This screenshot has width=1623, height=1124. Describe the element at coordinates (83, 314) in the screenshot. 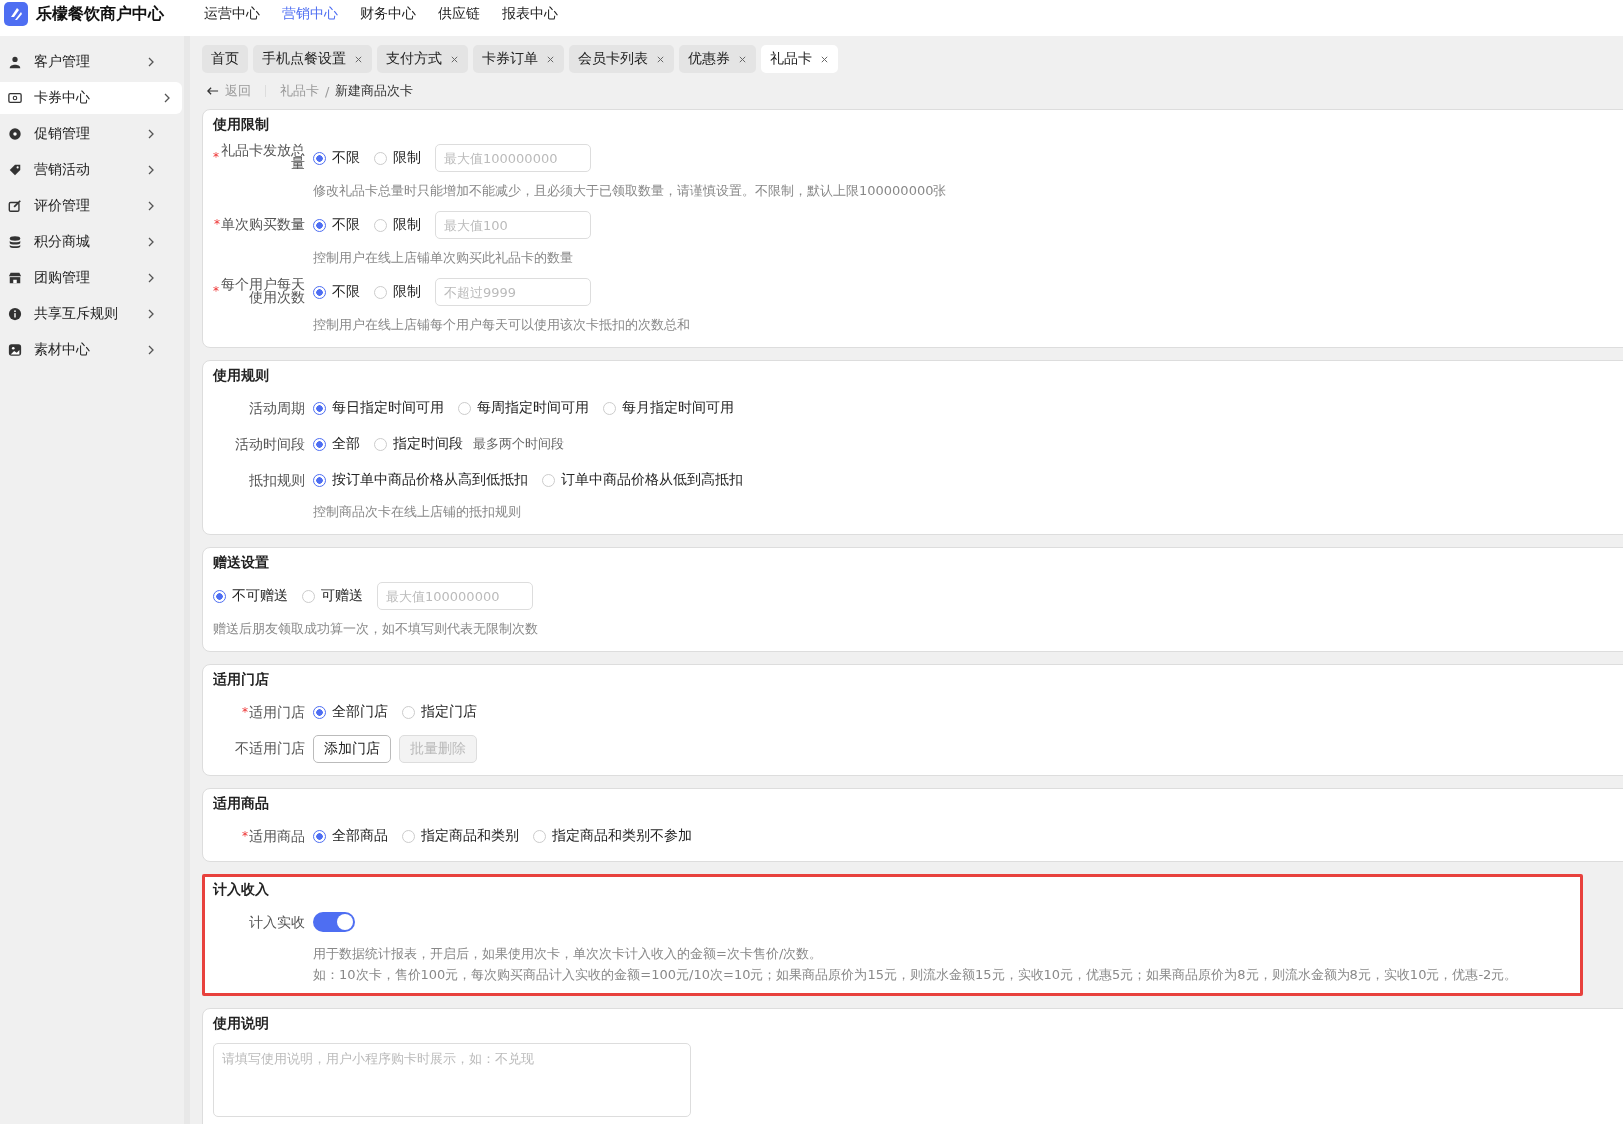

I see `sidebar-item: 共享互斥规则` at that location.